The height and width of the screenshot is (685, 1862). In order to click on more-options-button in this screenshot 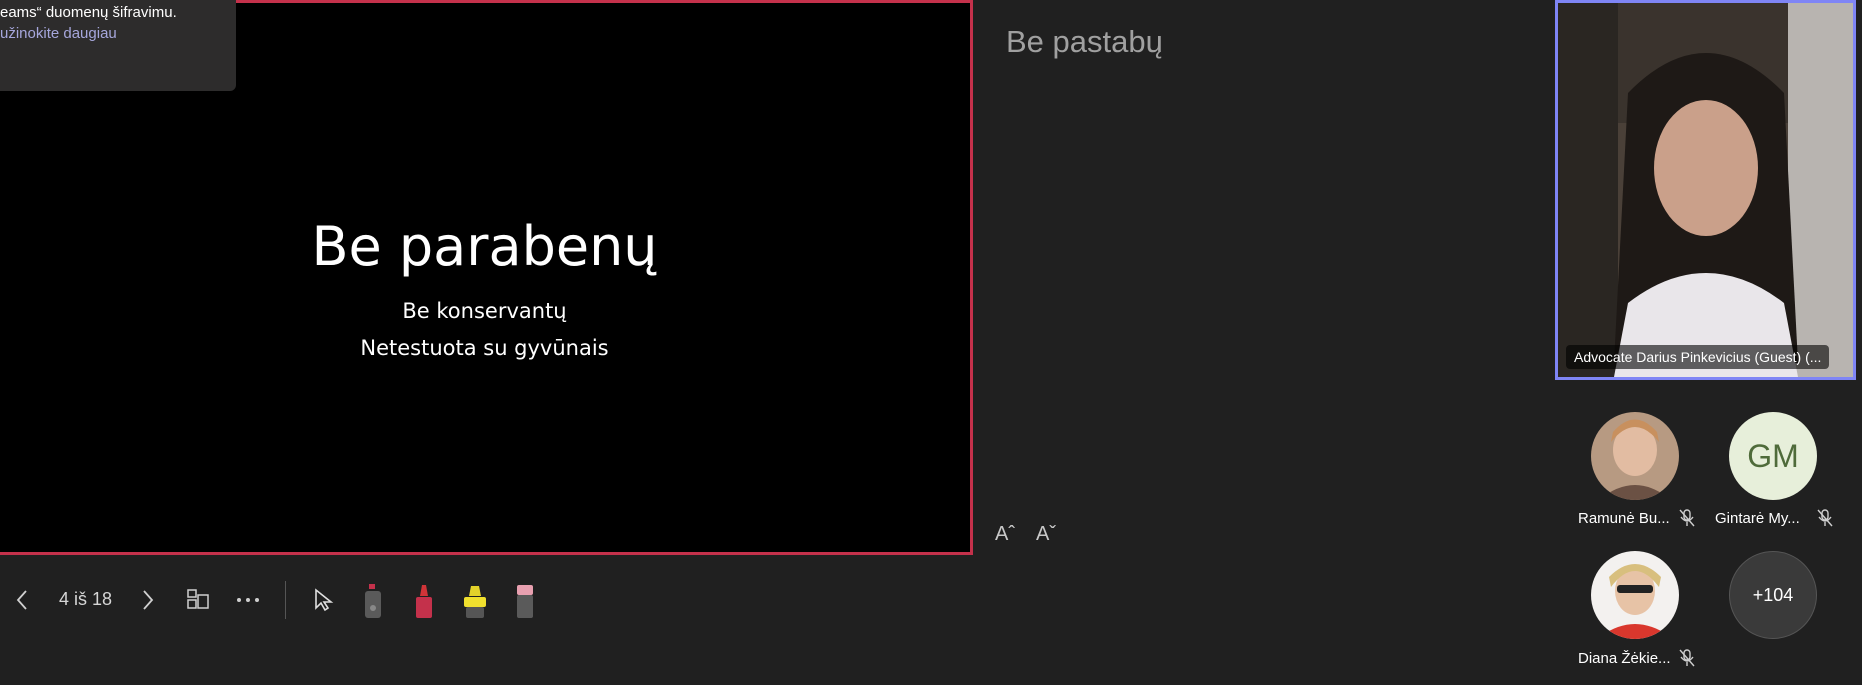, I will do `click(248, 600)`.